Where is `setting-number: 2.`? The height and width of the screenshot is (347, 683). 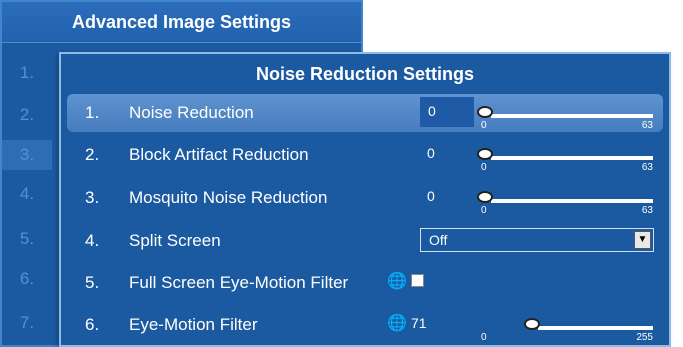 setting-number: 2. is located at coordinates (92, 154).